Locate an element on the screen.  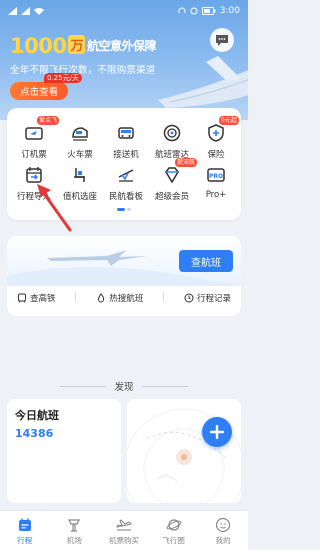
plus-icon is located at coordinates (217, 432).